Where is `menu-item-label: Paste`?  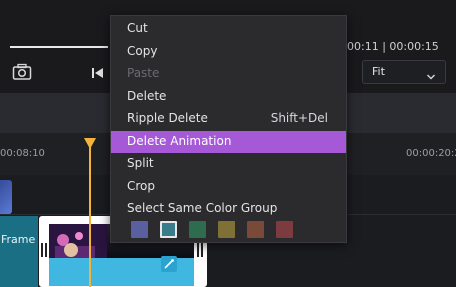
menu-item-label: Paste is located at coordinates (143, 73).